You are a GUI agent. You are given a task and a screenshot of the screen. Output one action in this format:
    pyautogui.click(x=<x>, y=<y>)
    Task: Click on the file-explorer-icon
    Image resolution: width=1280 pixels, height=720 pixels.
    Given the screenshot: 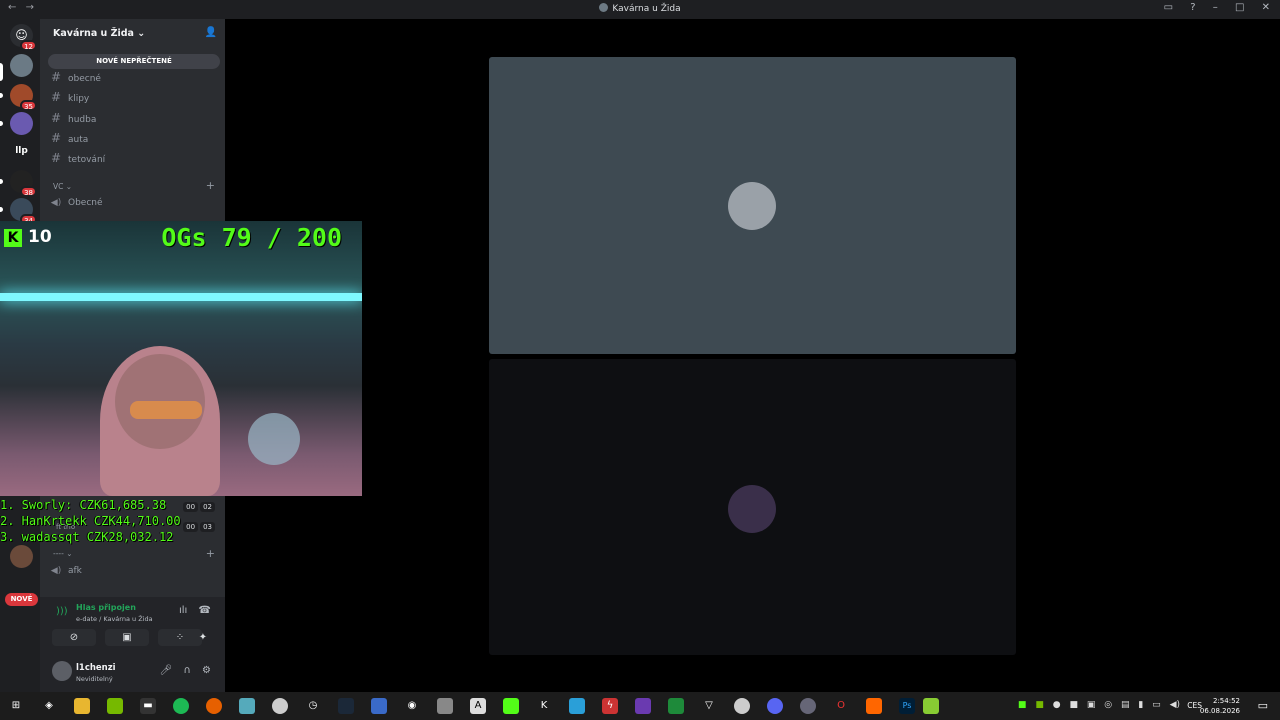 What is the action you would take?
    pyautogui.click(x=82, y=706)
    